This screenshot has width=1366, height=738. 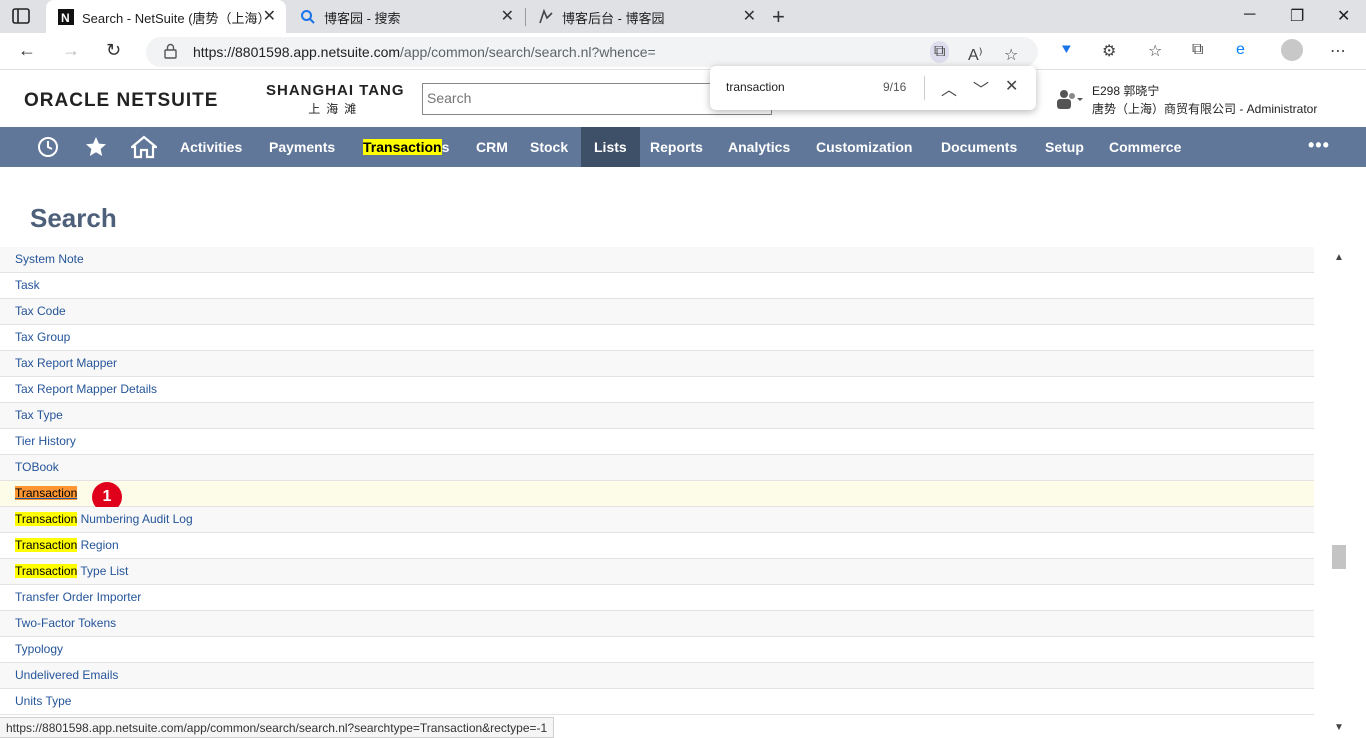 I want to click on record-type-link: Transaction Type List, so click(x=71, y=571).